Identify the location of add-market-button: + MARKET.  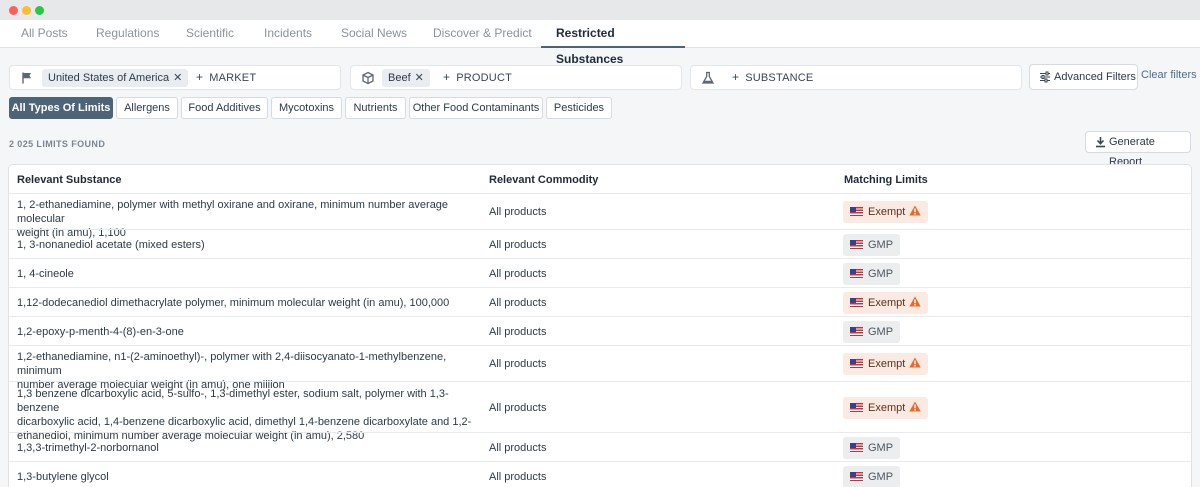
(226, 78).